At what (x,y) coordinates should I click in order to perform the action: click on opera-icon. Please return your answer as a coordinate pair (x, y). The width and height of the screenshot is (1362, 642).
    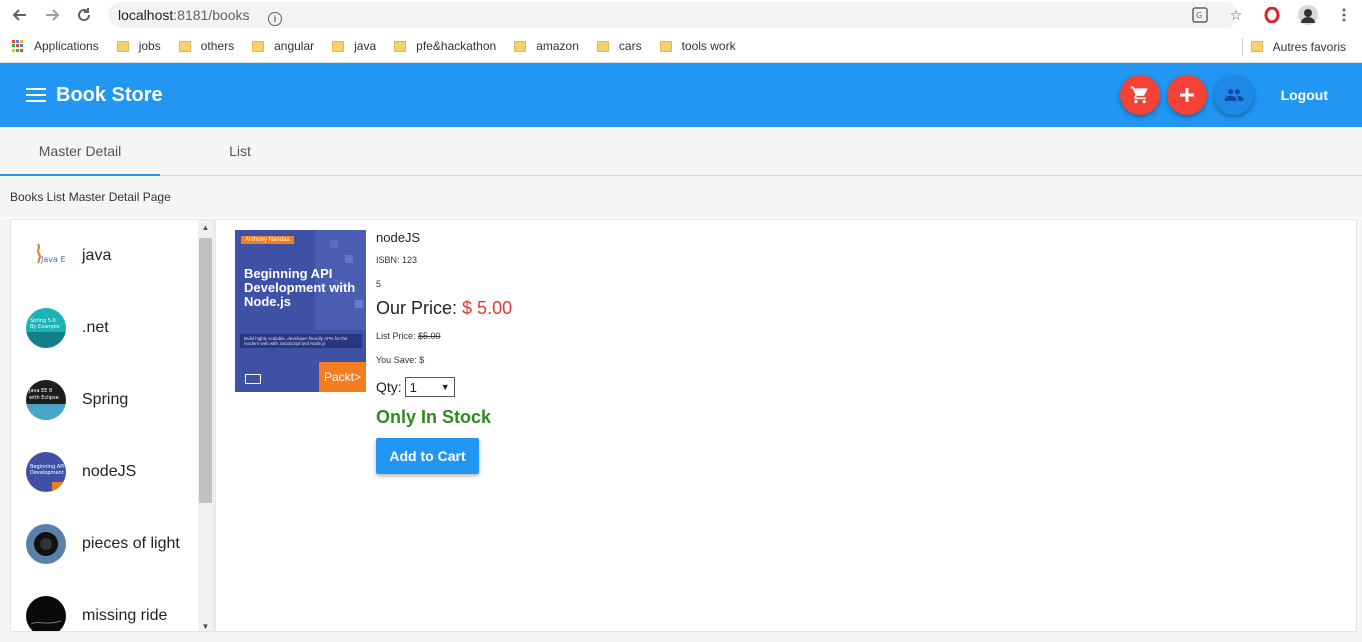
    Looking at the image, I should click on (1272, 15).